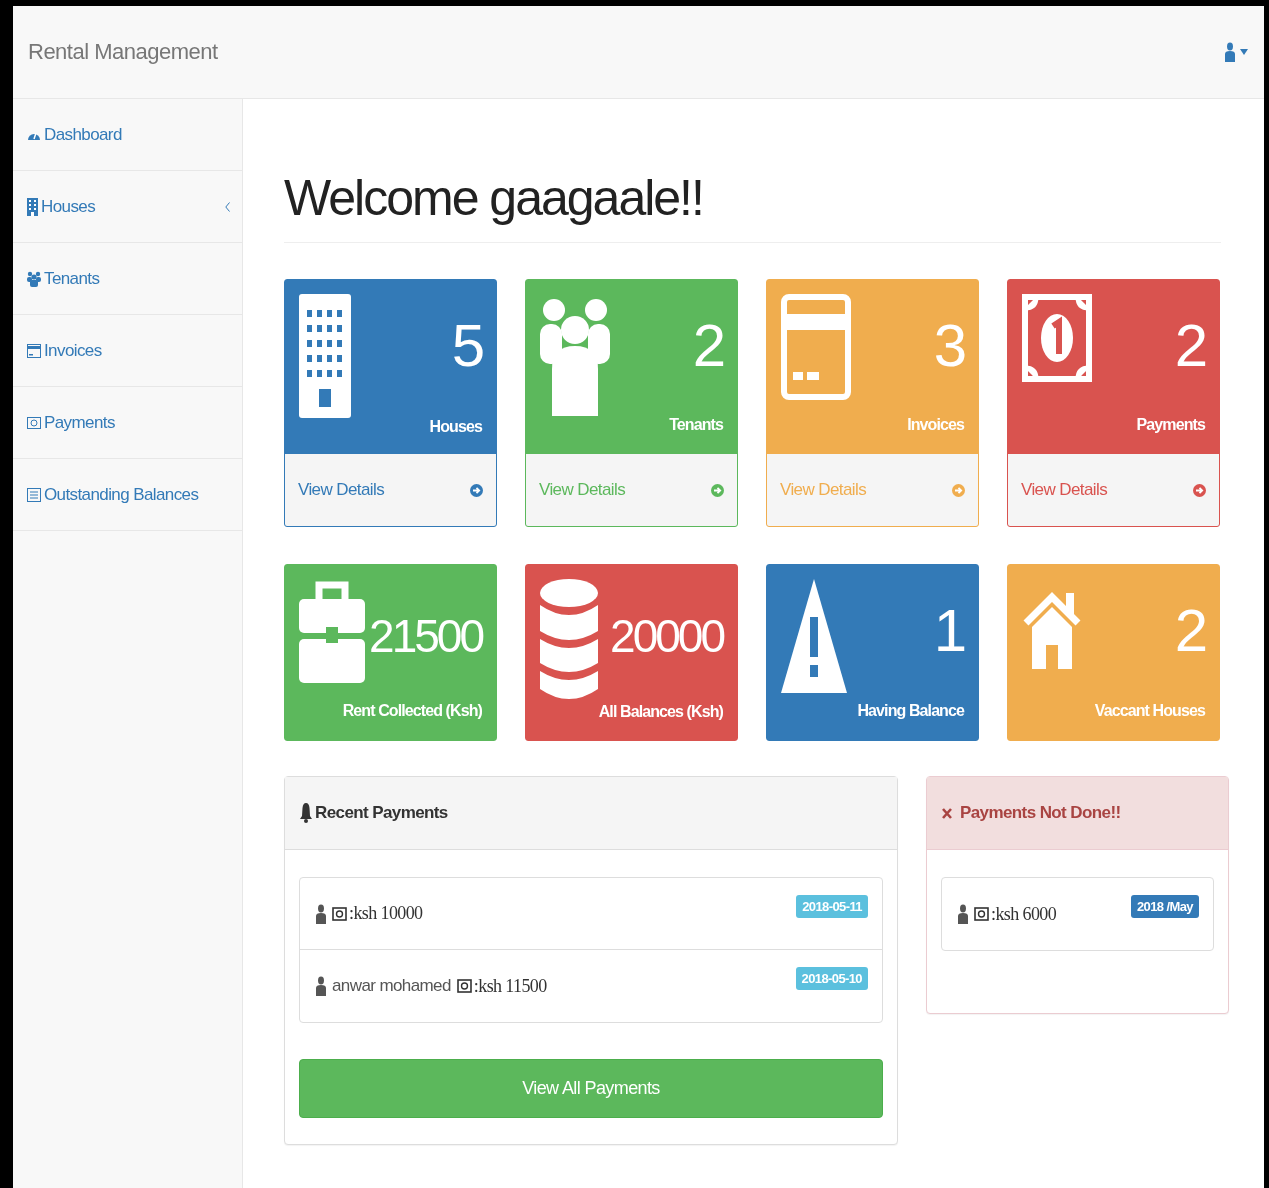 The image size is (1269, 1188). Describe the element at coordinates (127, 351) in the screenshot. I see `sidebar-item: Invoices` at that location.